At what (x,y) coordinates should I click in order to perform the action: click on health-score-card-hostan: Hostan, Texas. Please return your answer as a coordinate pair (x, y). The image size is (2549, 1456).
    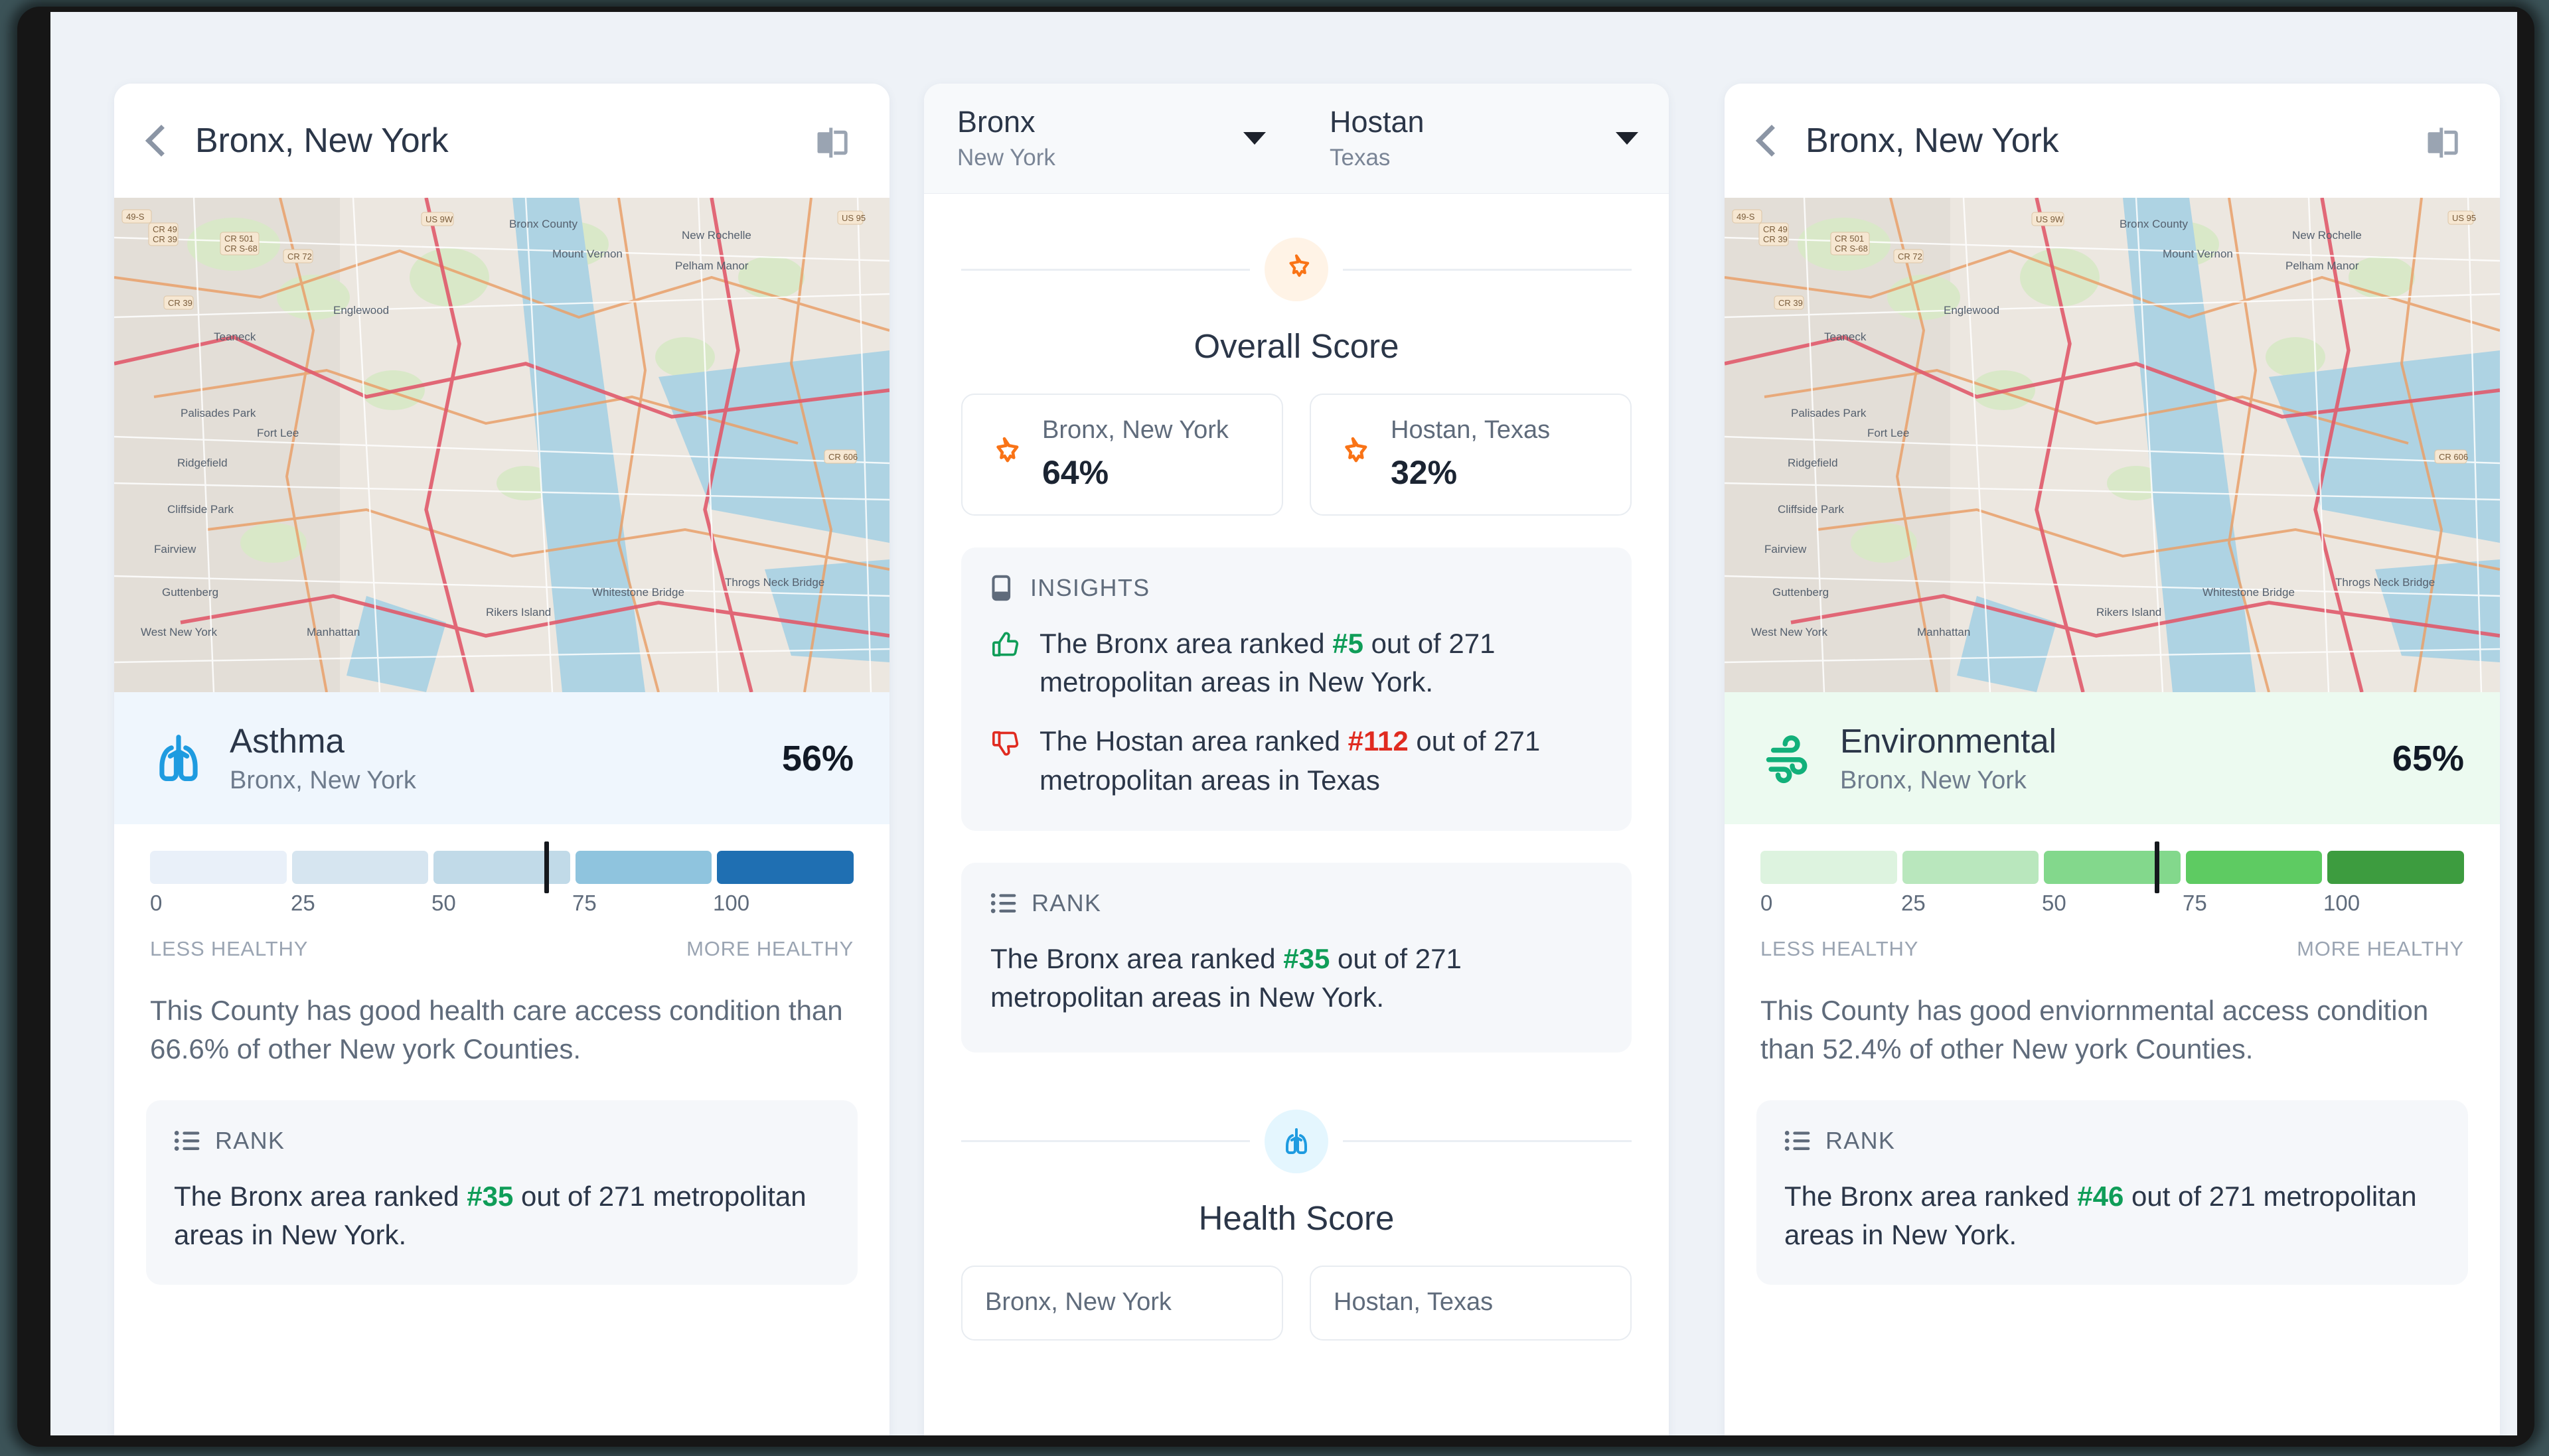
    Looking at the image, I should click on (1471, 1303).